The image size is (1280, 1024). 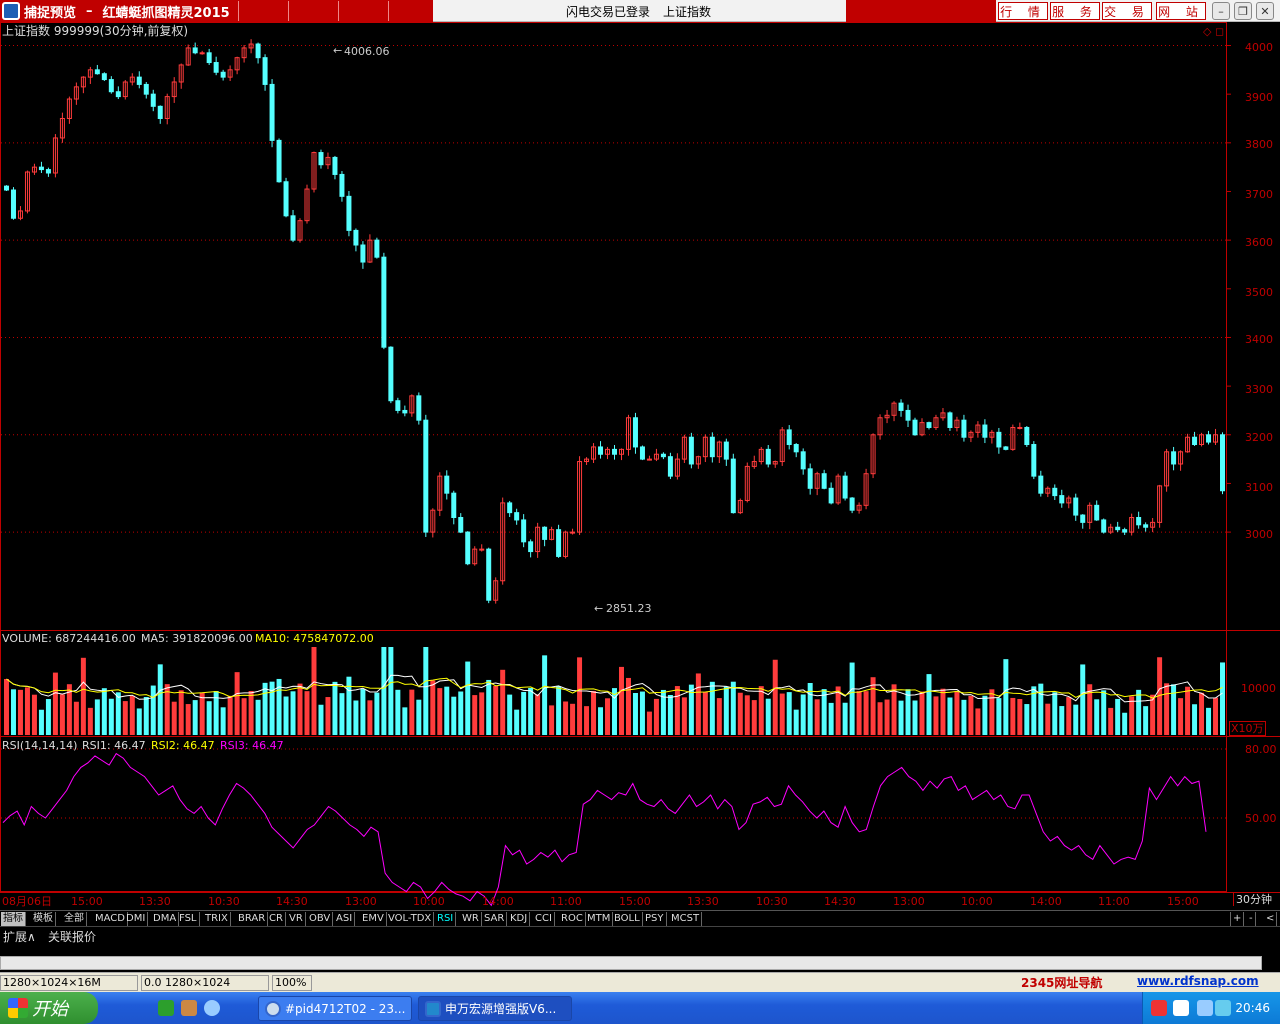 What do you see at coordinates (519, 919) in the screenshot?
I see `tab-kdj: KDJ` at bounding box center [519, 919].